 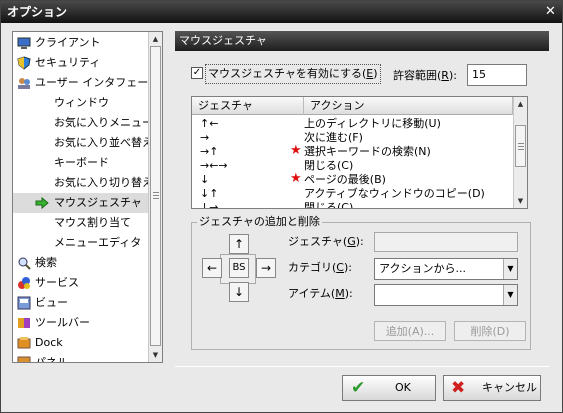 What do you see at coordinates (24, 323) in the screenshot?
I see `toolbar-icon` at bounding box center [24, 323].